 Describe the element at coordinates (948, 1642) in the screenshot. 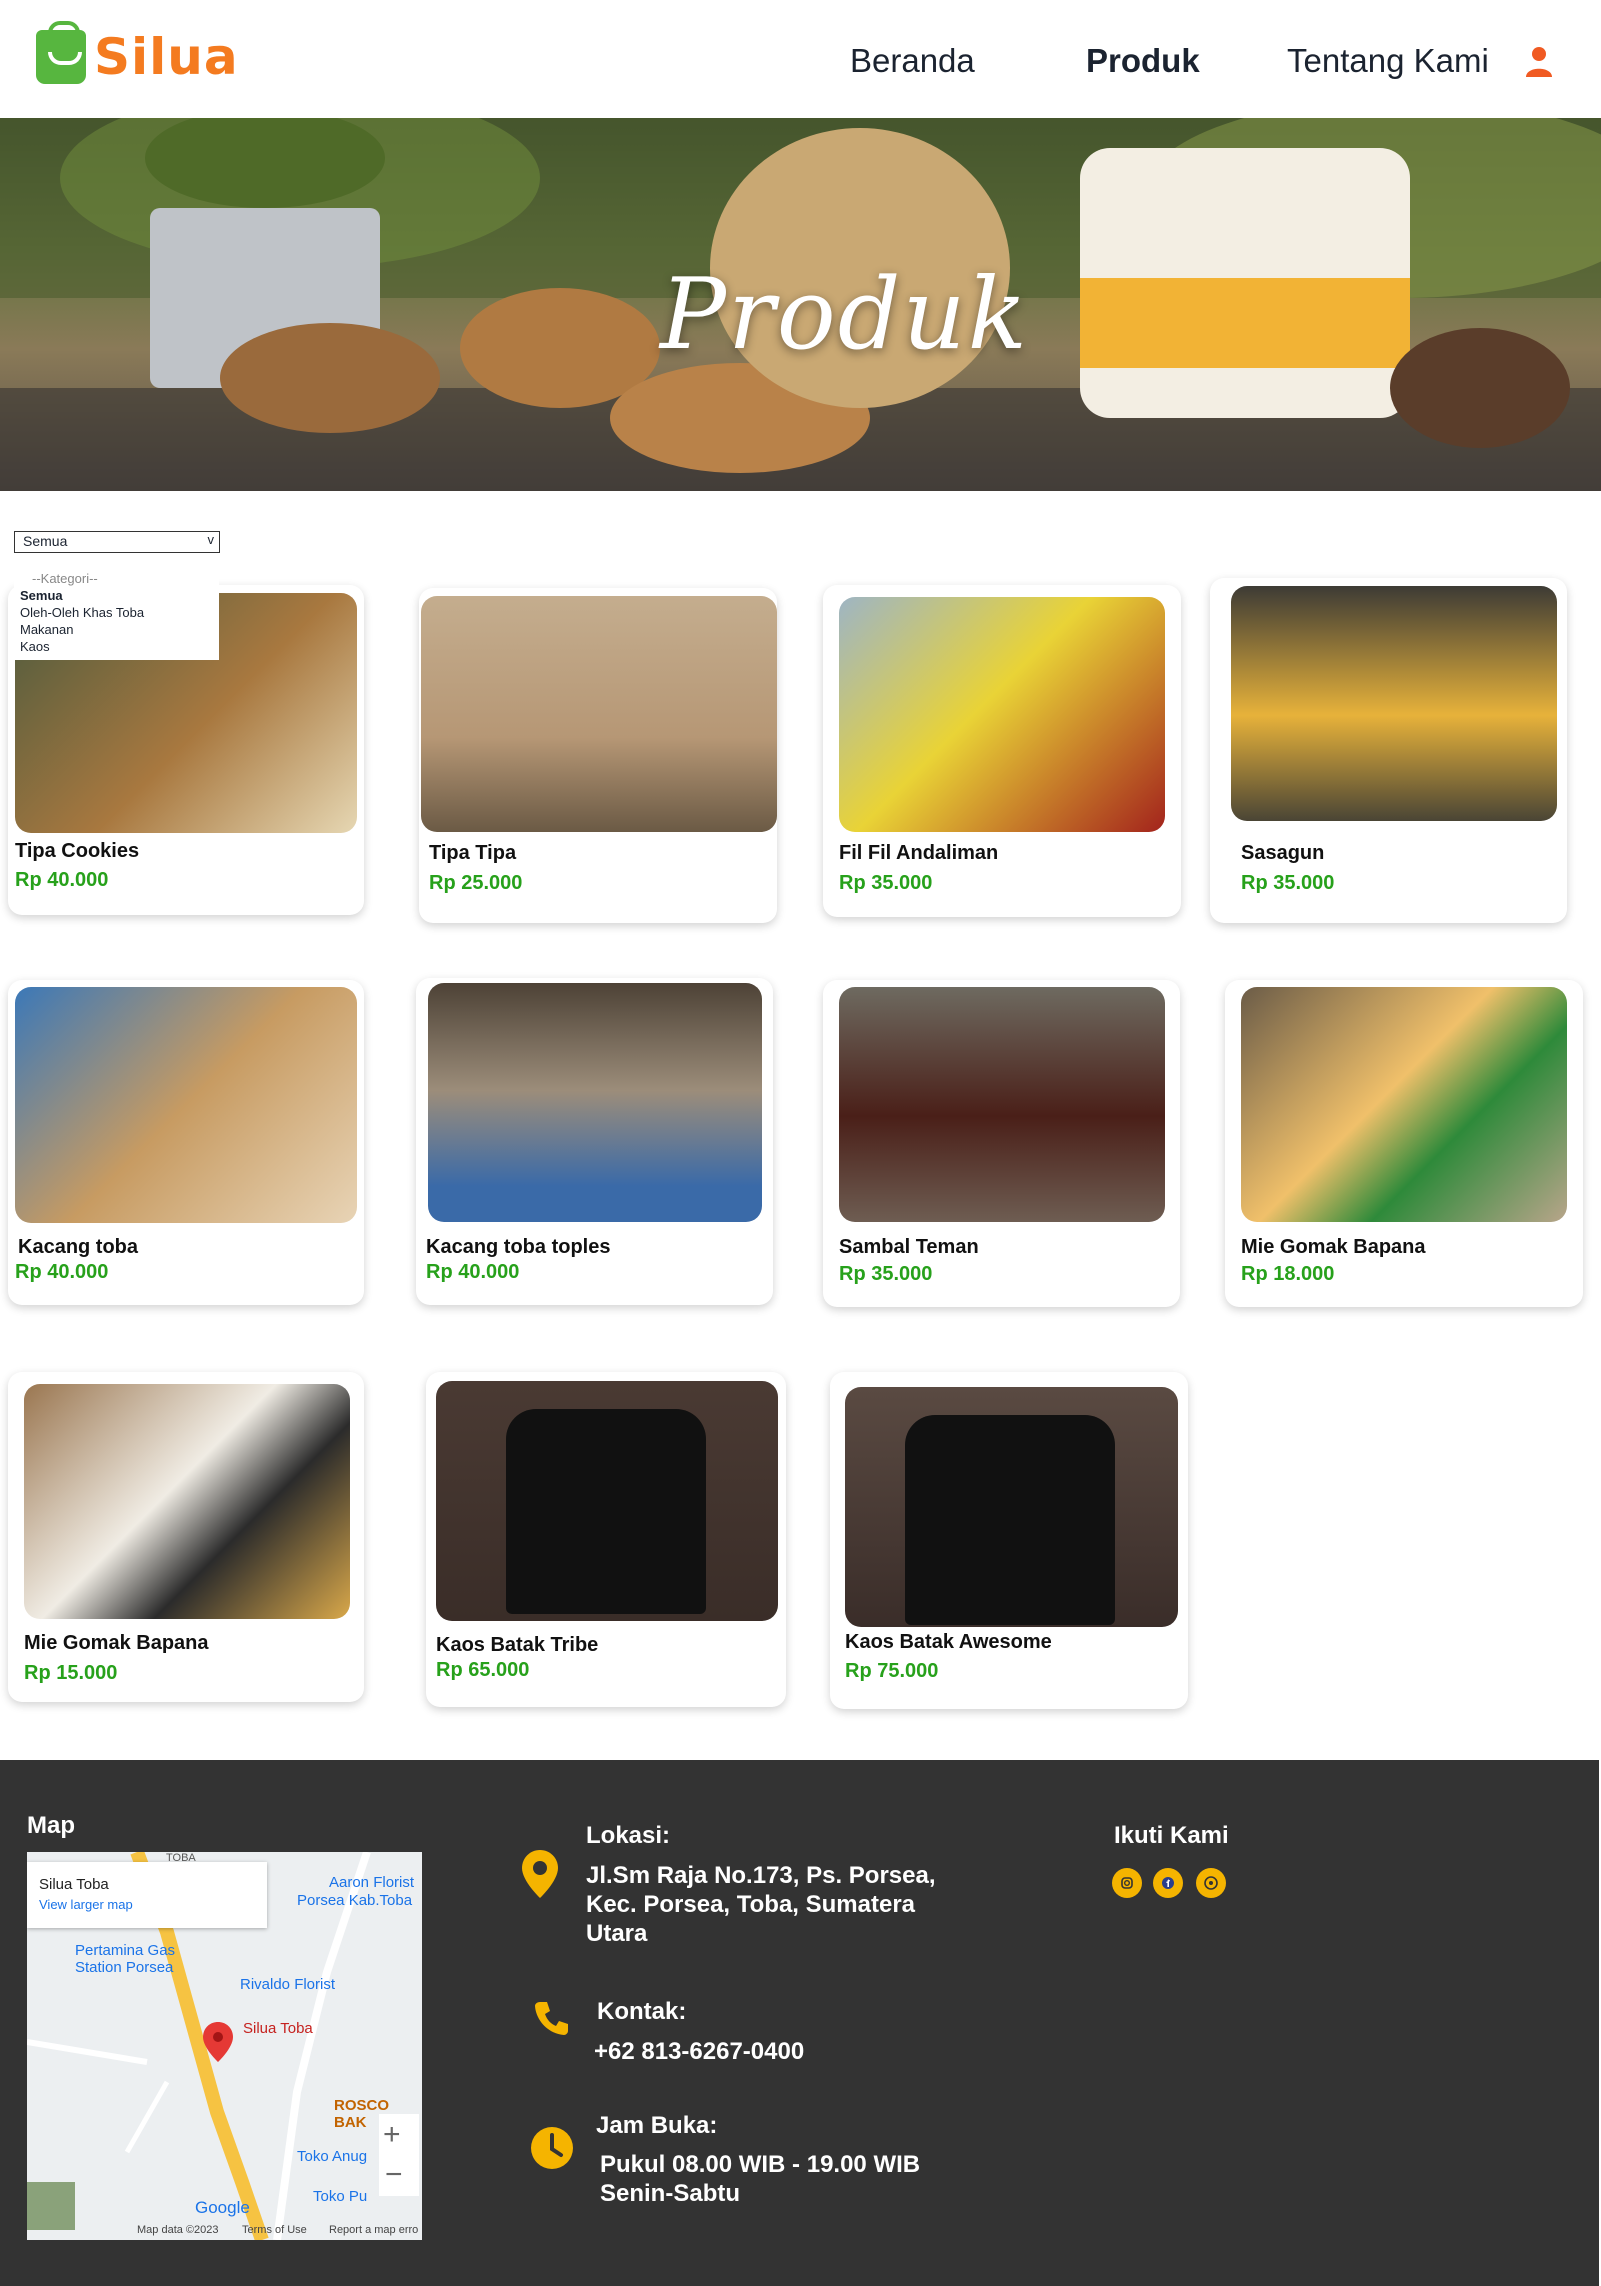

I see `product-name: Kaos Batak Awesome` at that location.